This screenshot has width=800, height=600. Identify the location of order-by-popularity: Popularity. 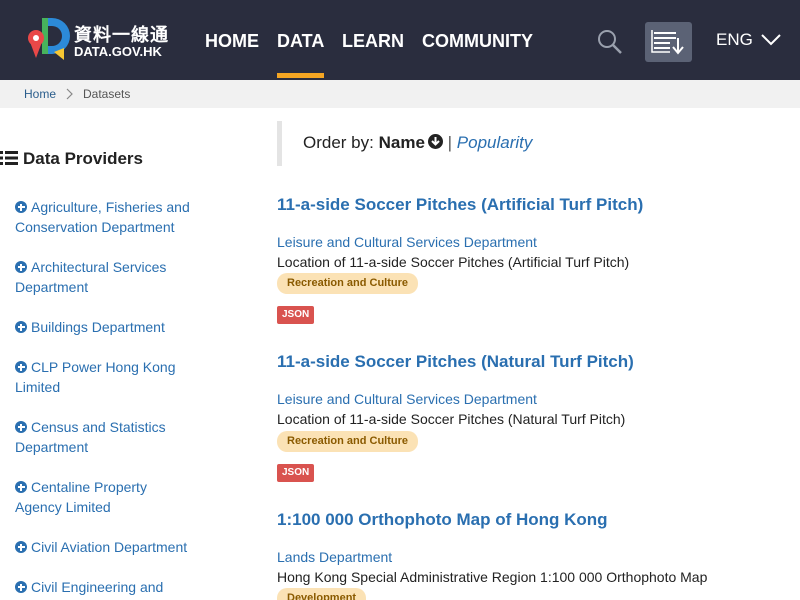
(495, 142).